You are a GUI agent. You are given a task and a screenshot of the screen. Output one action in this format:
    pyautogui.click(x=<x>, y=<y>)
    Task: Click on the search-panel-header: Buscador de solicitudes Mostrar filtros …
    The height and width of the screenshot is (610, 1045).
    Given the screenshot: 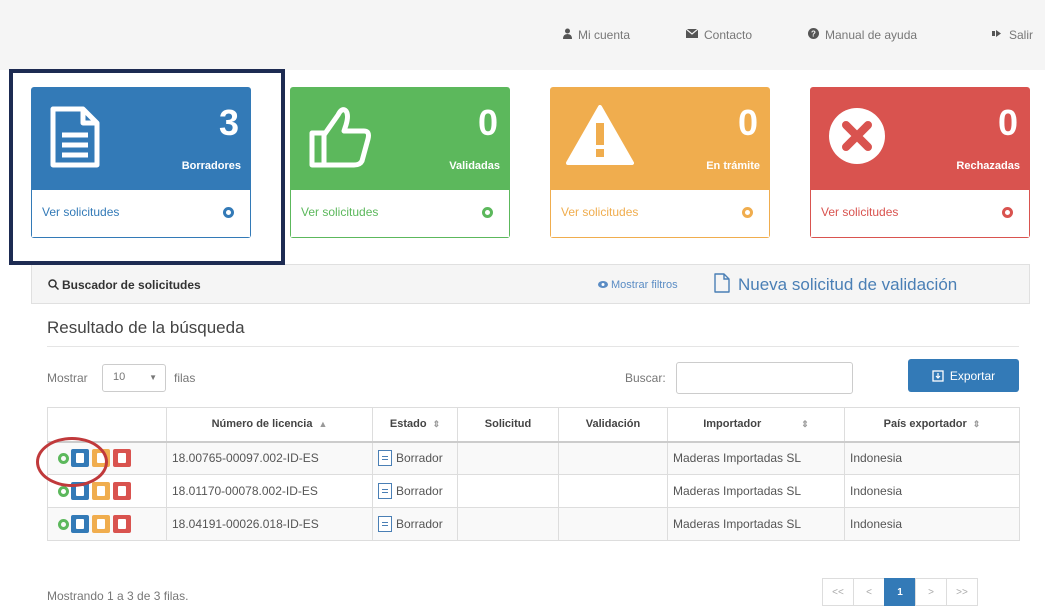 What is the action you would take?
    pyautogui.click(x=530, y=284)
    